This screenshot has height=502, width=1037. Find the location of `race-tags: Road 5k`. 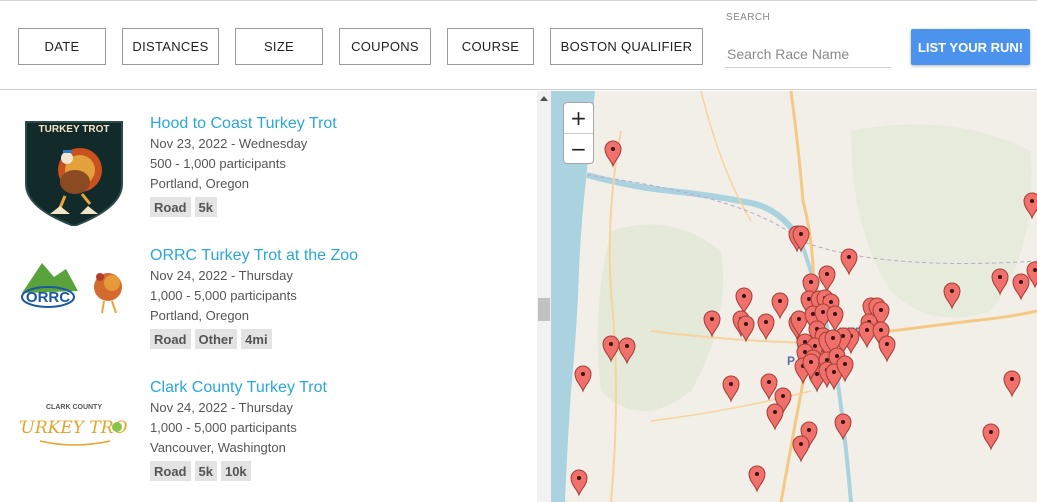

race-tags: Road 5k is located at coordinates (183, 207).